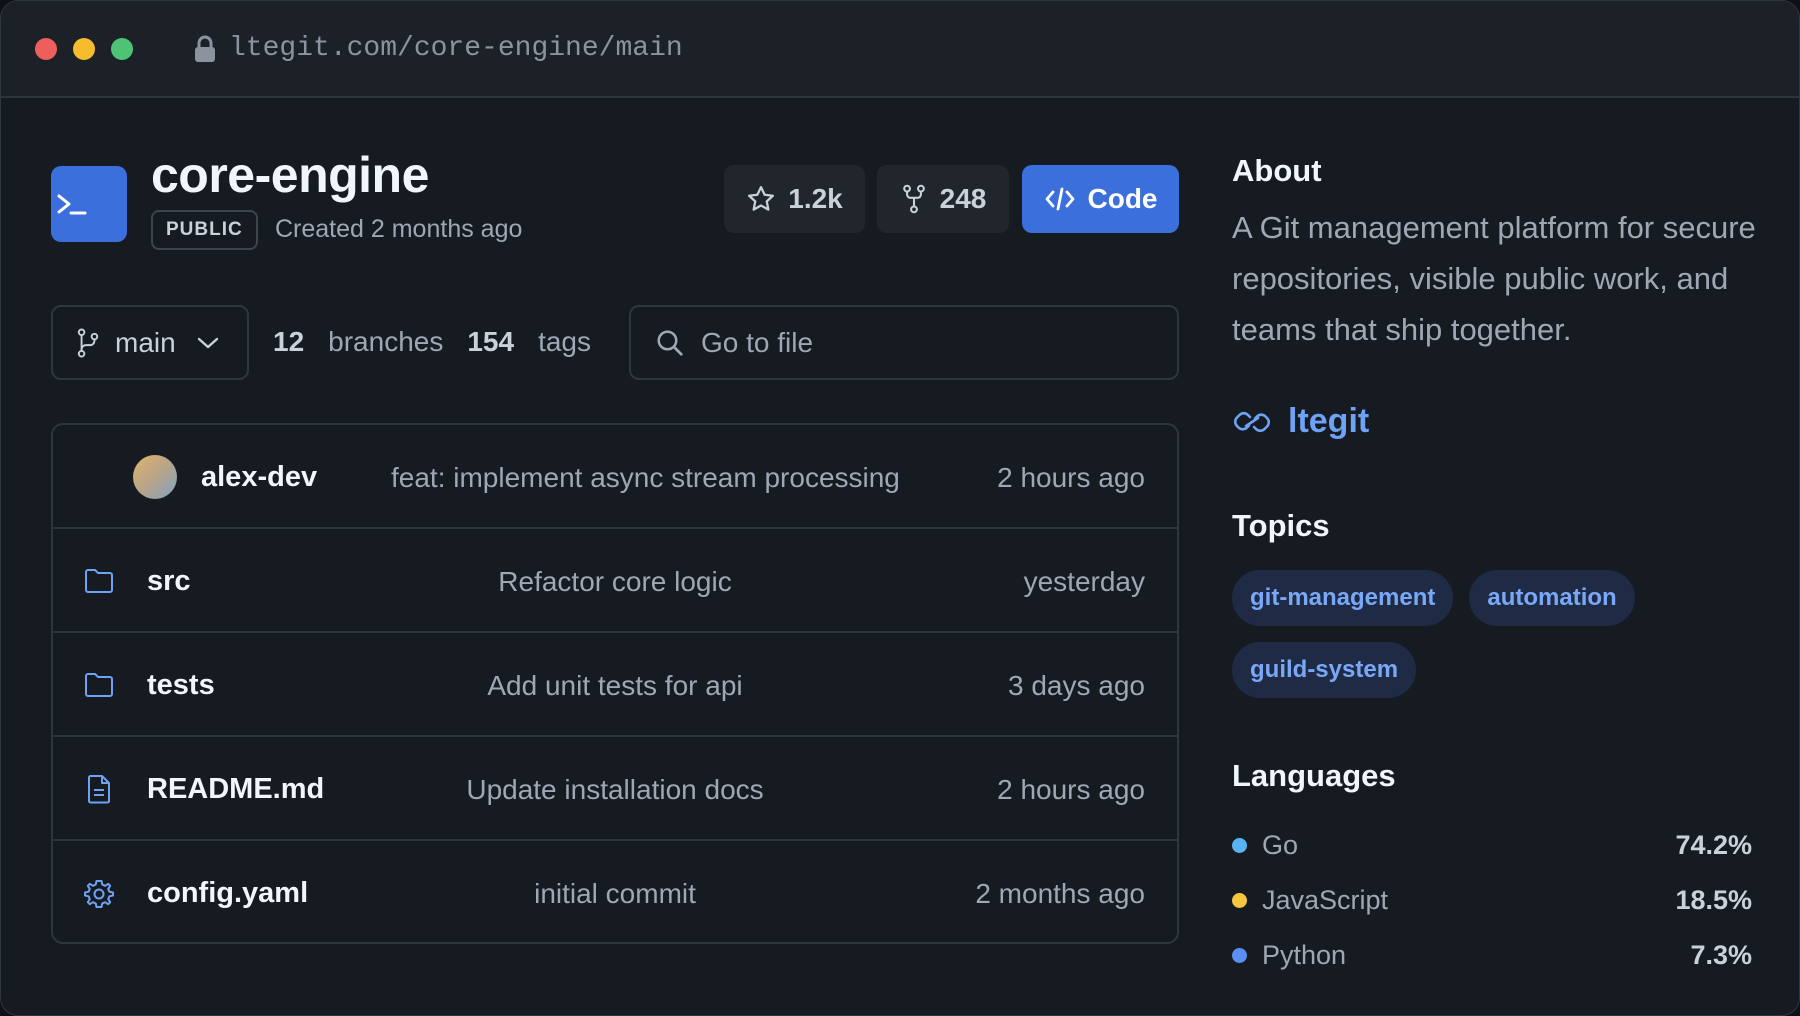 The height and width of the screenshot is (1016, 1800). I want to click on tags-link: 154 tags, so click(529, 342).